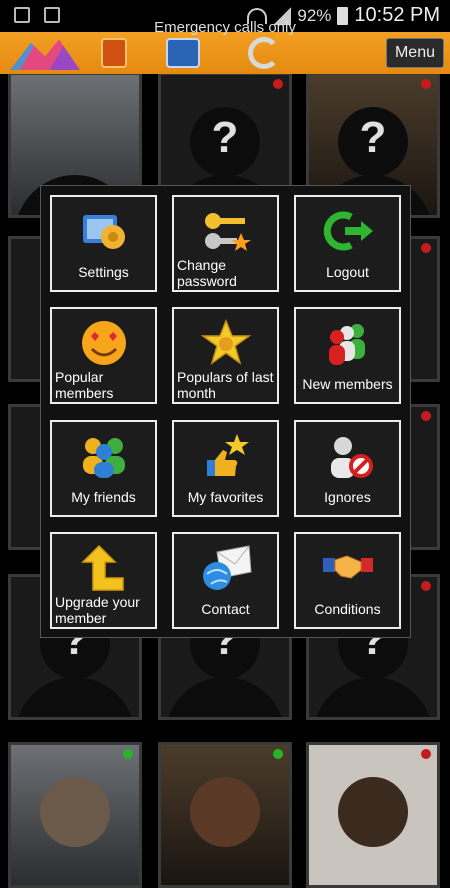  What do you see at coordinates (103, 497) in the screenshot?
I see `menu-item-label: My friends` at bounding box center [103, 497].